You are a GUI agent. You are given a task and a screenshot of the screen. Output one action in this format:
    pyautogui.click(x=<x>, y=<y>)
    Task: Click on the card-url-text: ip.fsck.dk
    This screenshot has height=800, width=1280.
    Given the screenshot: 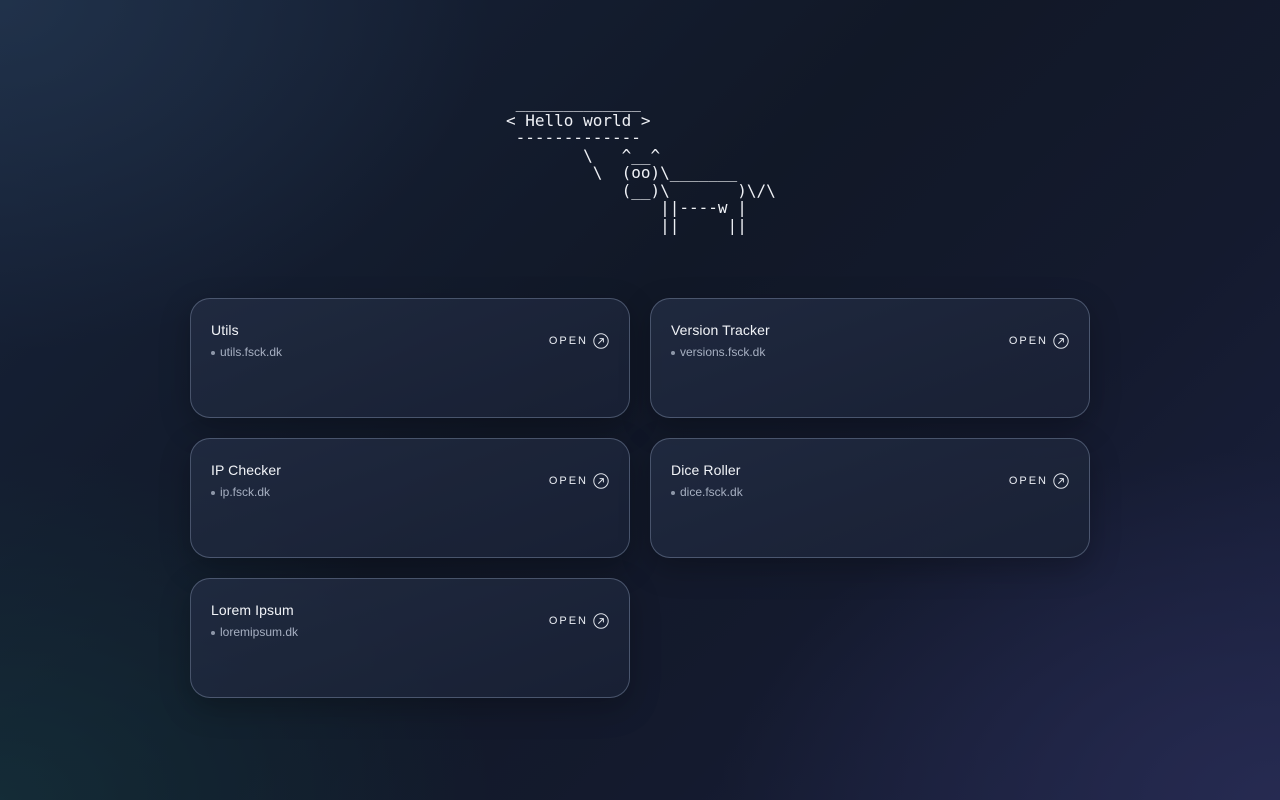 What is the action you would take?
    pyautogui.click(x=245, y=492)
    